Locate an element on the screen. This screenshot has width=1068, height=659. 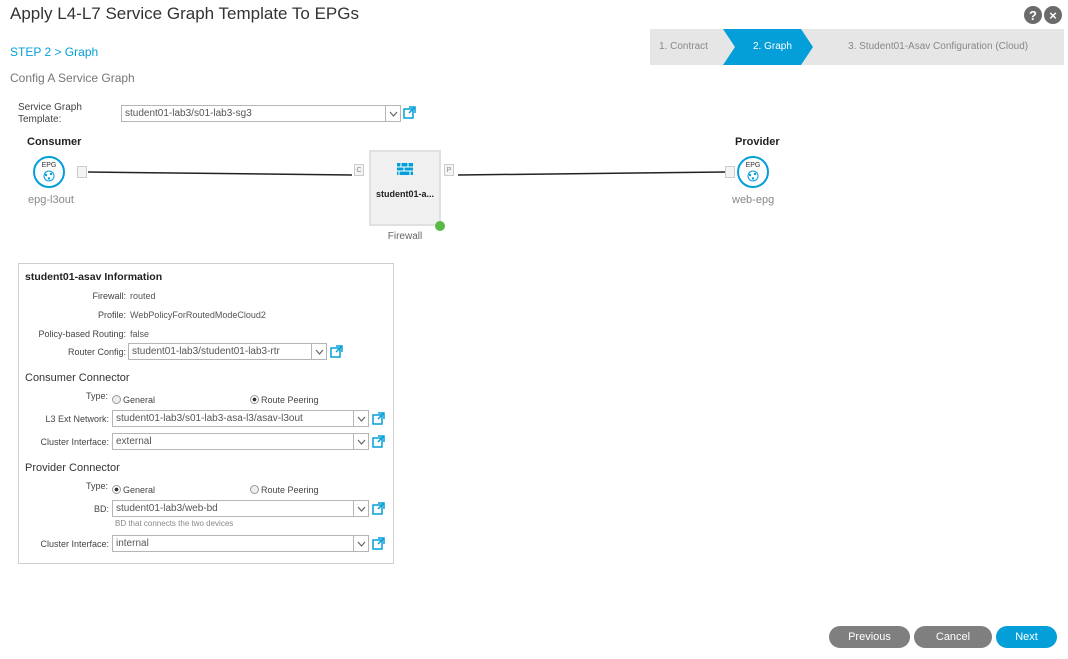
provider-type-general-radio: General is located at coordinates (133, 489).